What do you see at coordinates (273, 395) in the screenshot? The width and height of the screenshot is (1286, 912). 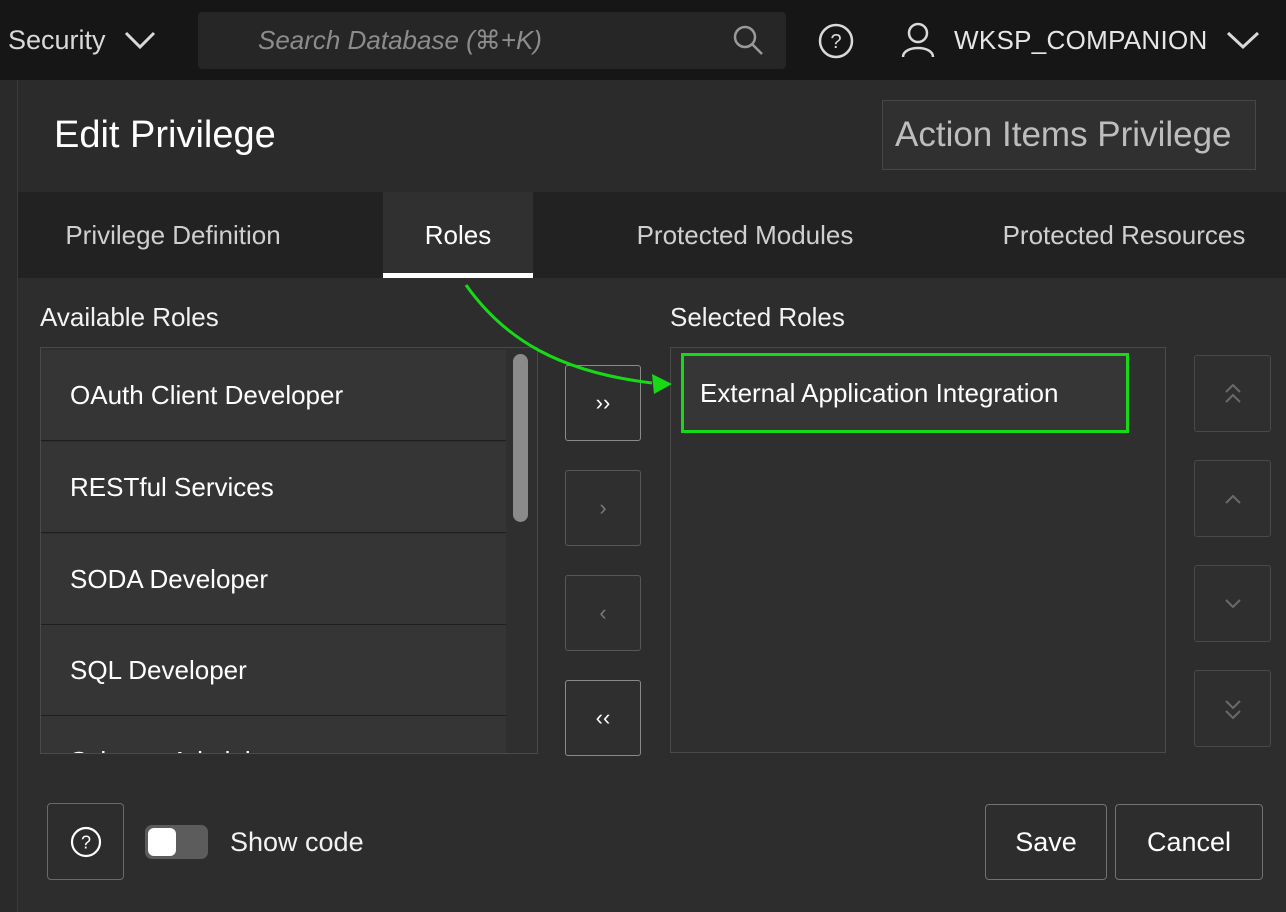 I see `list-item: OAuth Client Developer` at bounding box center [273, 395].